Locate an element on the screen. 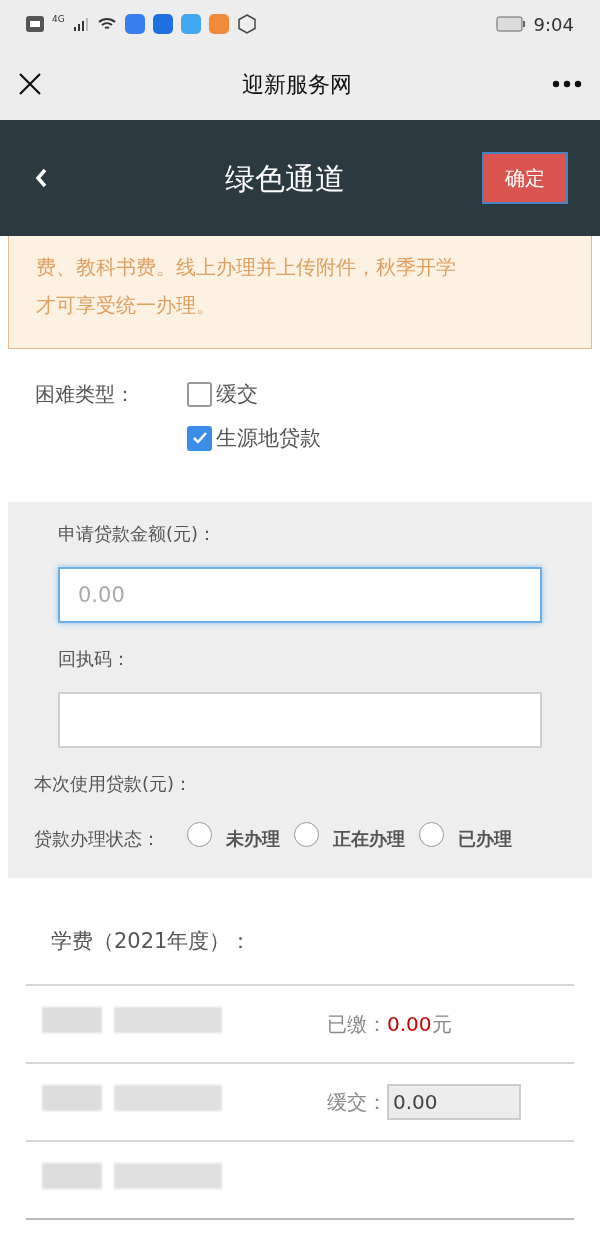 The image size is (600, 1247). input-field is located at coordinates (300, 720).